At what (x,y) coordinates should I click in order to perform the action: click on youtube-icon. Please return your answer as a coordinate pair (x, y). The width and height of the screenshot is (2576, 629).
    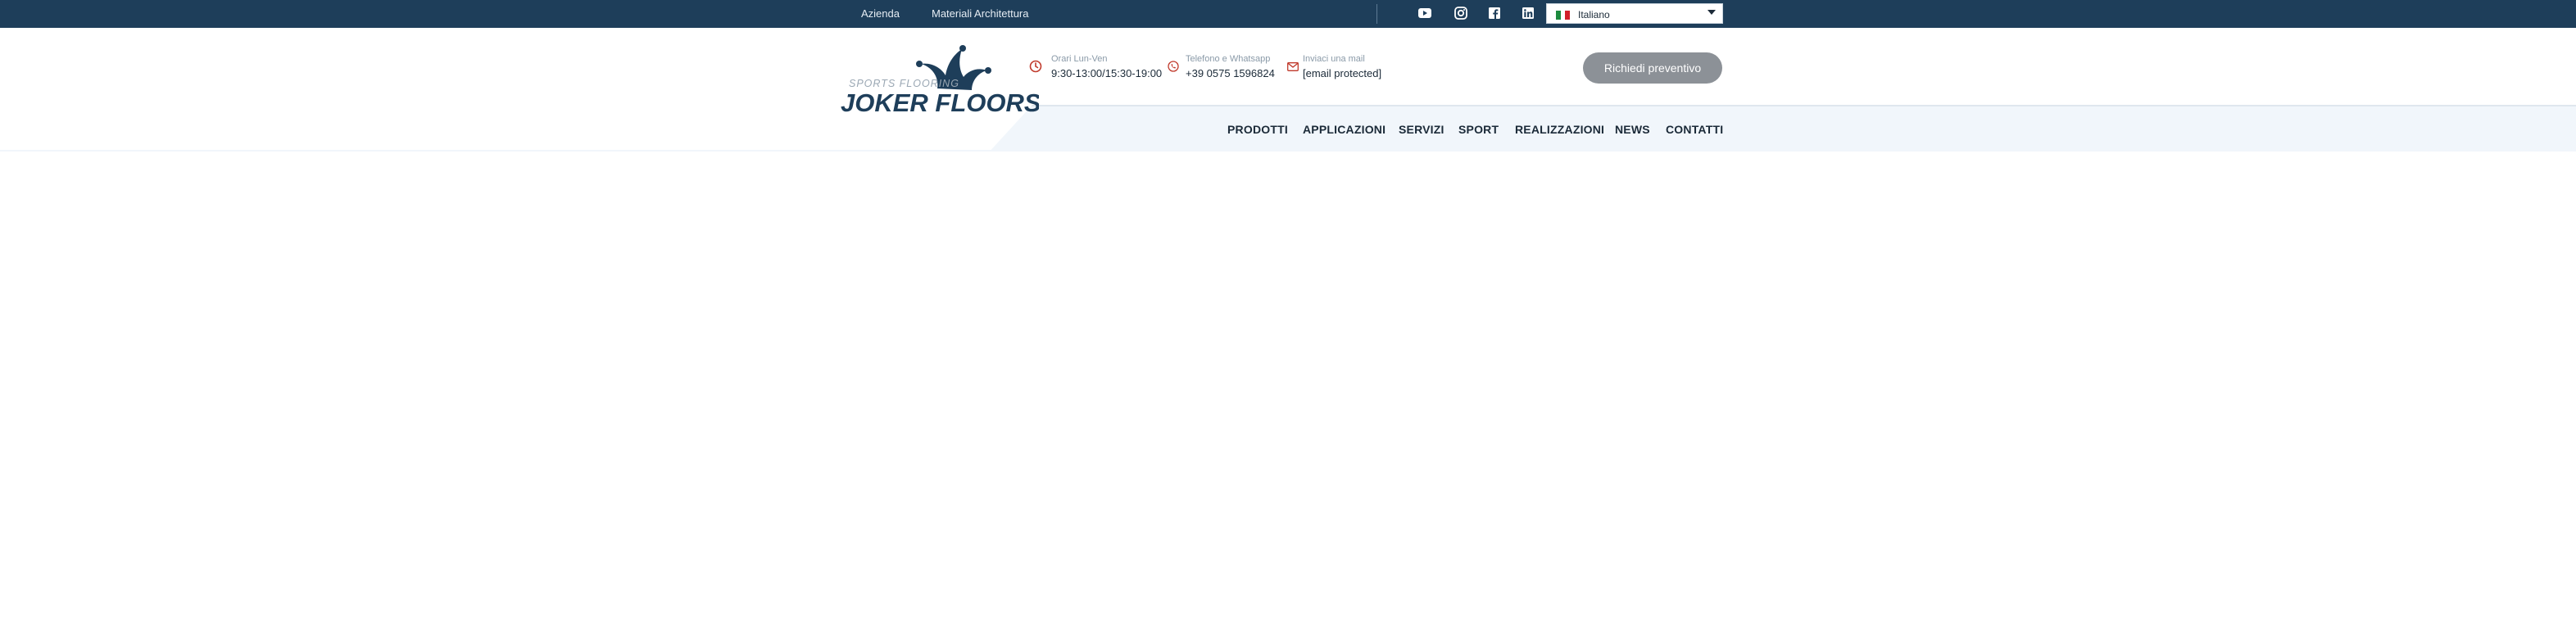
    Looking at the image, I should click on (1424, 13).